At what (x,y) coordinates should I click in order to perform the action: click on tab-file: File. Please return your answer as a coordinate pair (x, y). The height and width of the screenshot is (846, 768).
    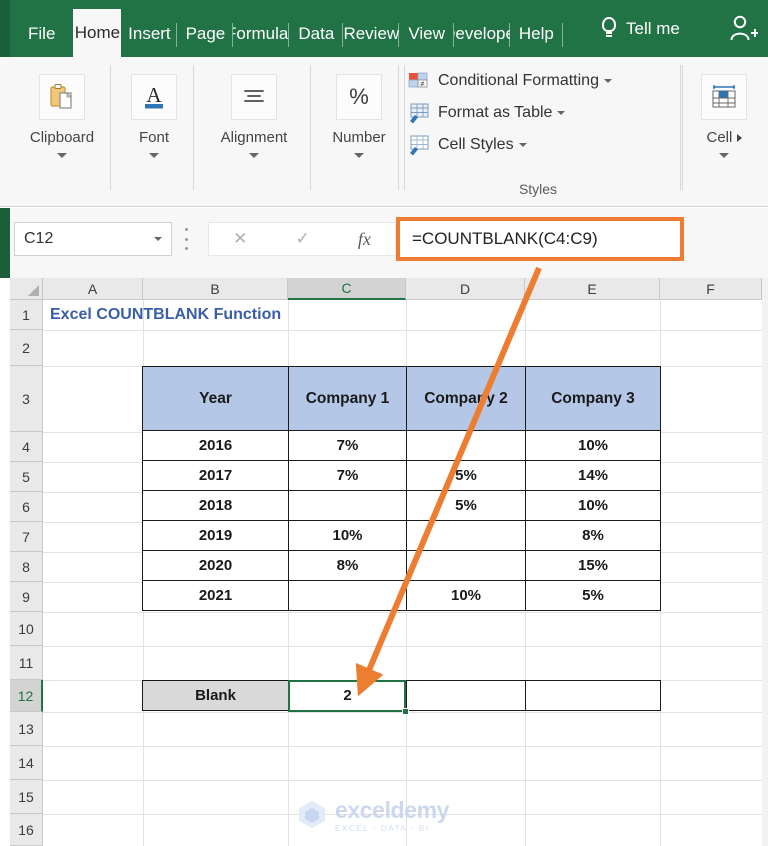
    Looking at the image, I should click on (41, 34).